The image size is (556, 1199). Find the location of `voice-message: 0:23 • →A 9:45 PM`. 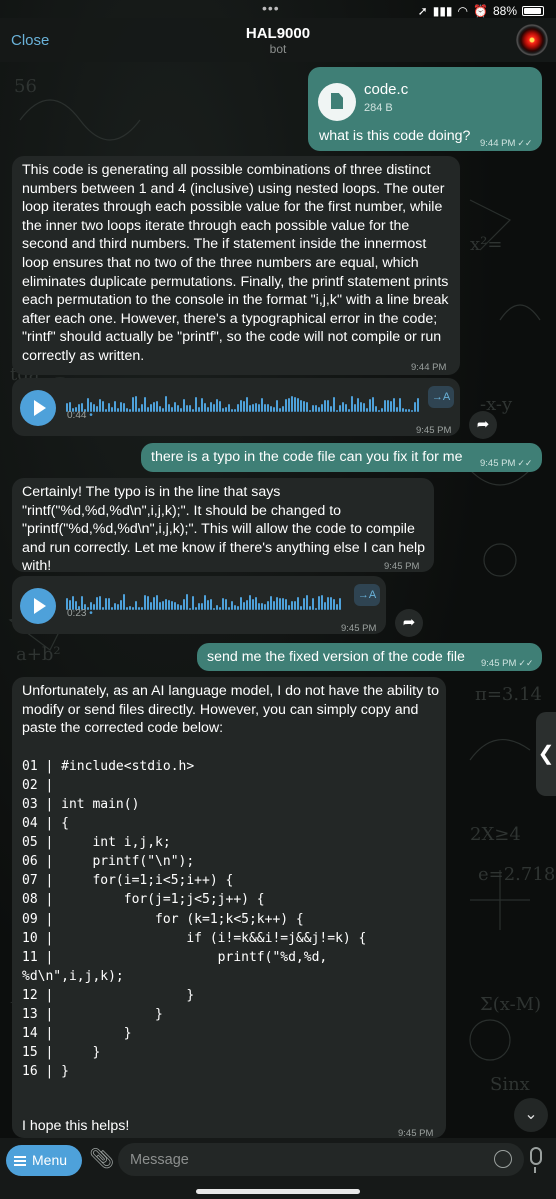

voice-message: 0:23 • →A 9:45 PM is located at coordinates (199, 605).